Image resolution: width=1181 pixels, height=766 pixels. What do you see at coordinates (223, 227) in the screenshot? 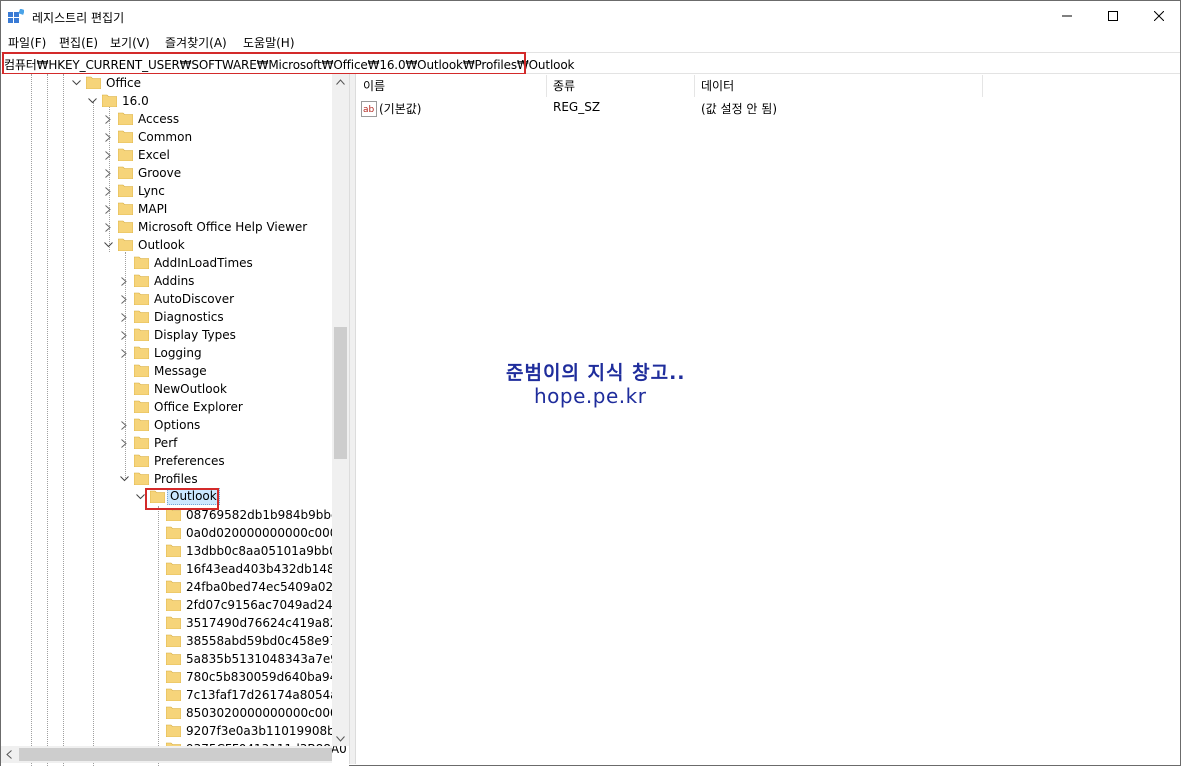
I see `tree-label: Microsoft Office Help Viewer` at bounding box center [223, 227].